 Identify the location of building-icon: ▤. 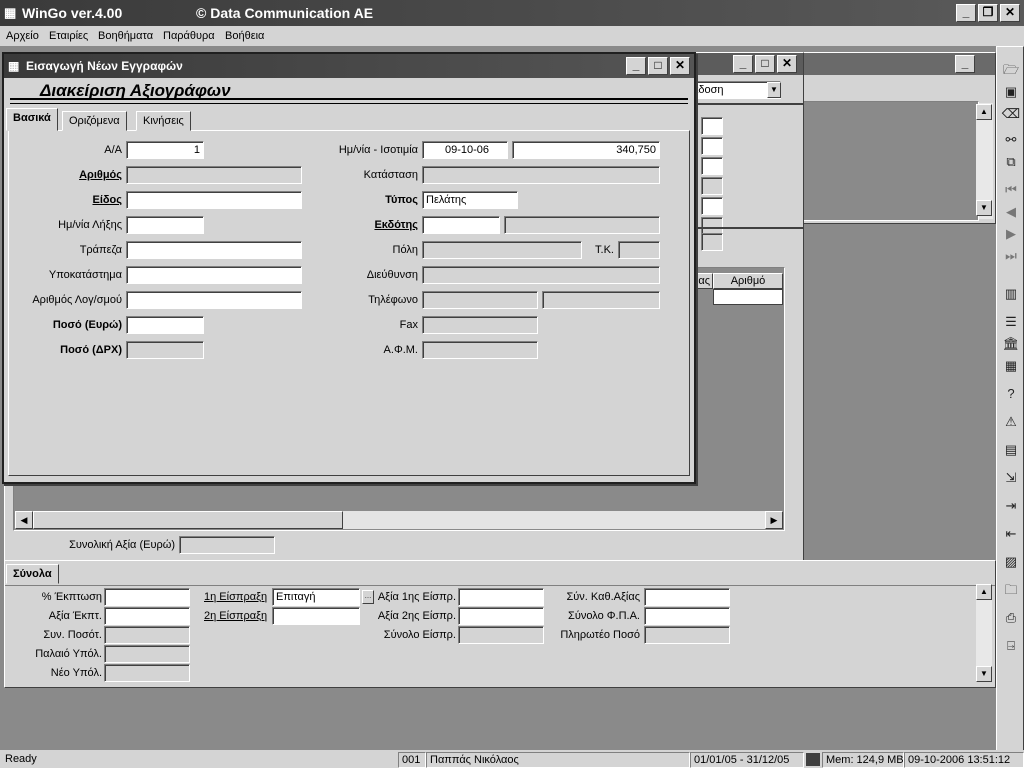
(1011, 450).